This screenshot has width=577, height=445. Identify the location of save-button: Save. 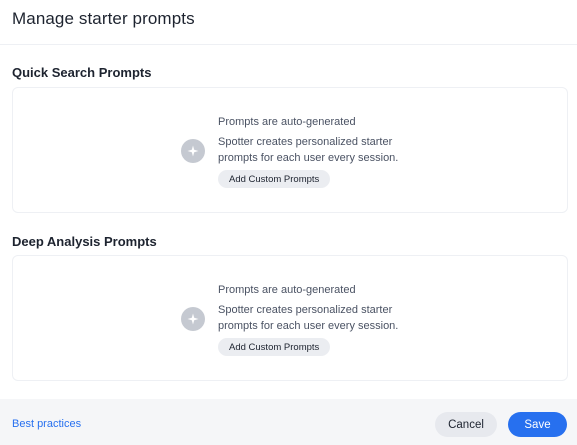
(537, 424).